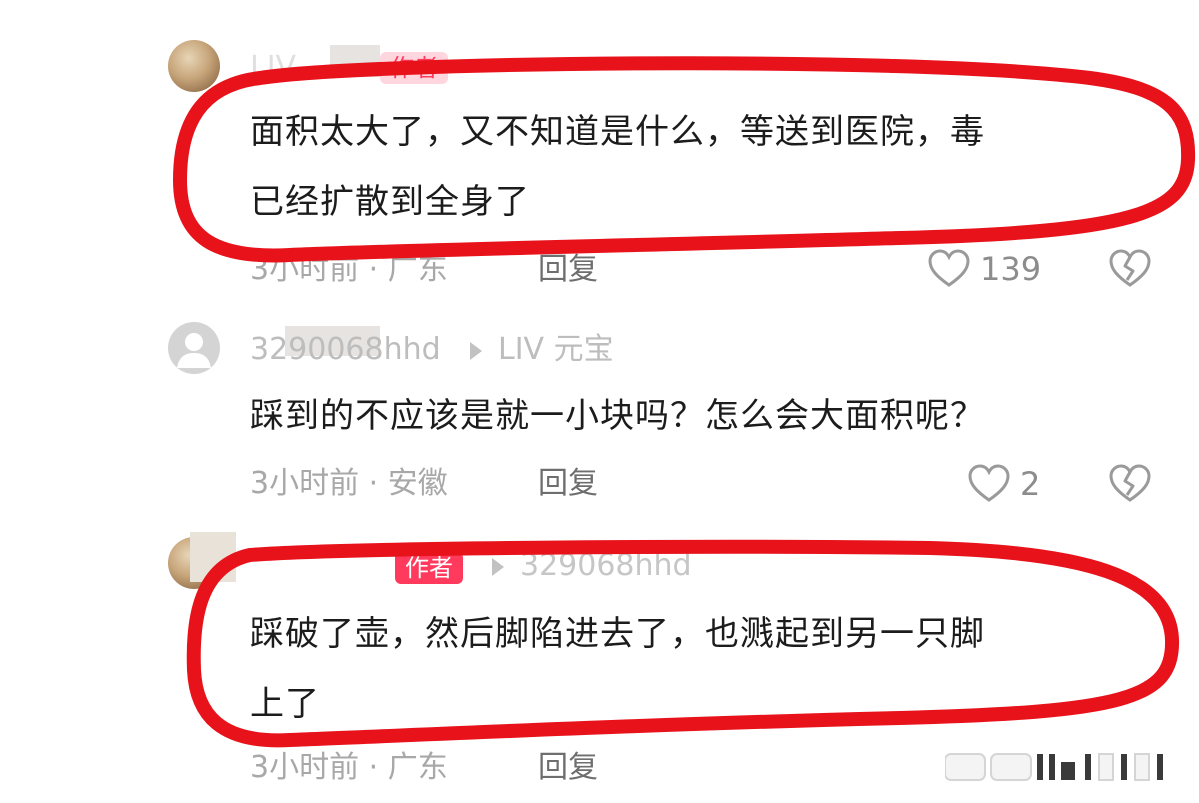  What do you see at coordinates (606, 566) in the screenshot?
I see `reply-to-name: 329068hhd` at bounding box center [606, 566].